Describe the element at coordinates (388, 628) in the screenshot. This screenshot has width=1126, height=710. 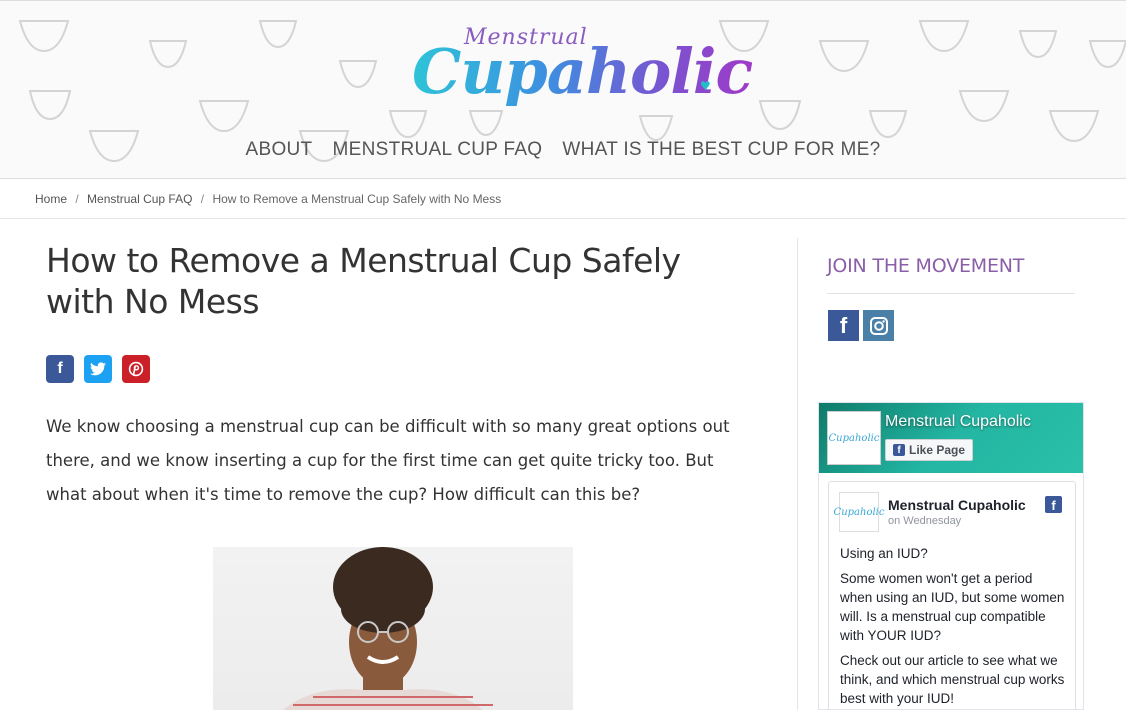
I see `woman-smiling-photo` at that location.